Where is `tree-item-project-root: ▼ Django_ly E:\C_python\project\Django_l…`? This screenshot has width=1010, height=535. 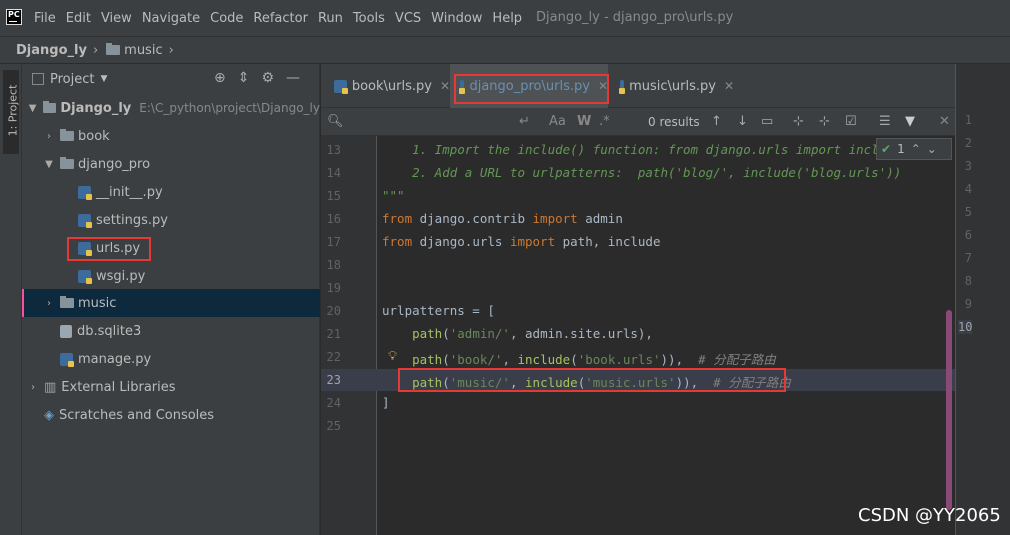 tree-item-project-root: ▼ Django_ly E:\C_python\project\Django_l… is located at coordinates (171, 108).